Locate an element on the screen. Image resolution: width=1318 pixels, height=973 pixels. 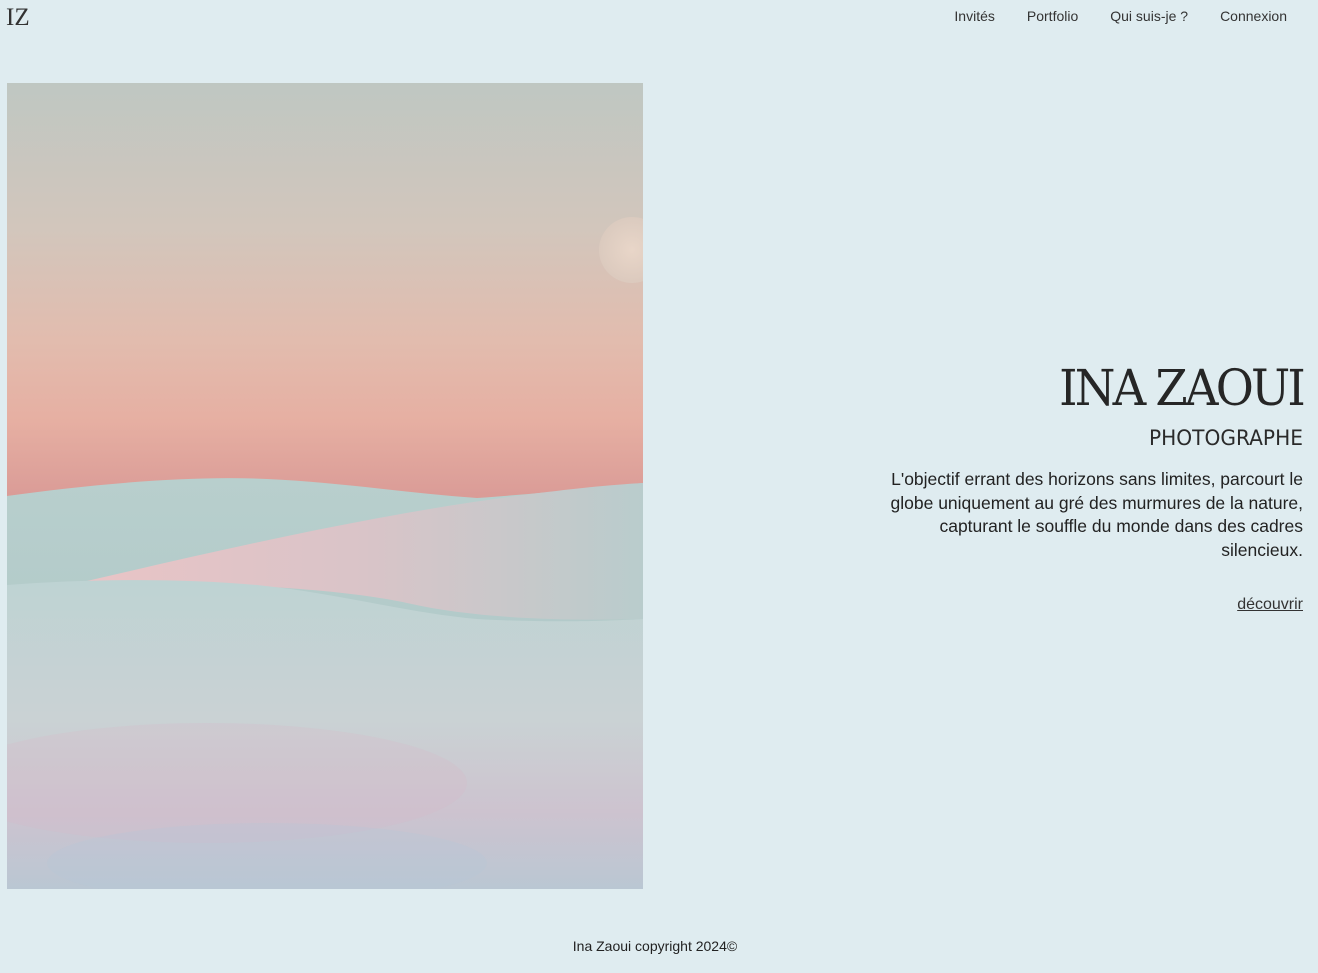
photographer-role: PHOTOGRAPHE is located at coordinates (1225, 438).